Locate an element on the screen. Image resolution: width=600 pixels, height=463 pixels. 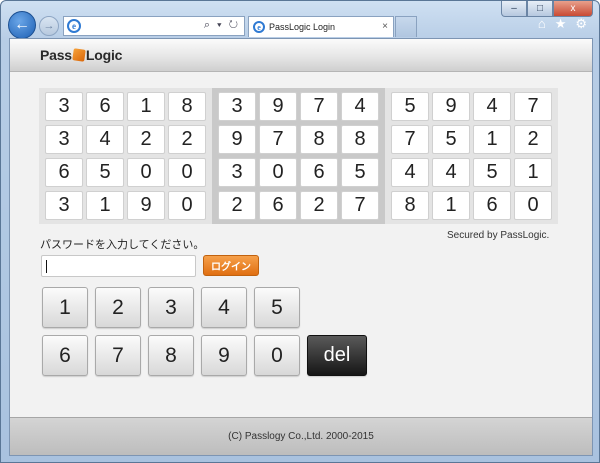
address-bar: e ⌕ ▾ ↻ is located at coordinates (154, 26).